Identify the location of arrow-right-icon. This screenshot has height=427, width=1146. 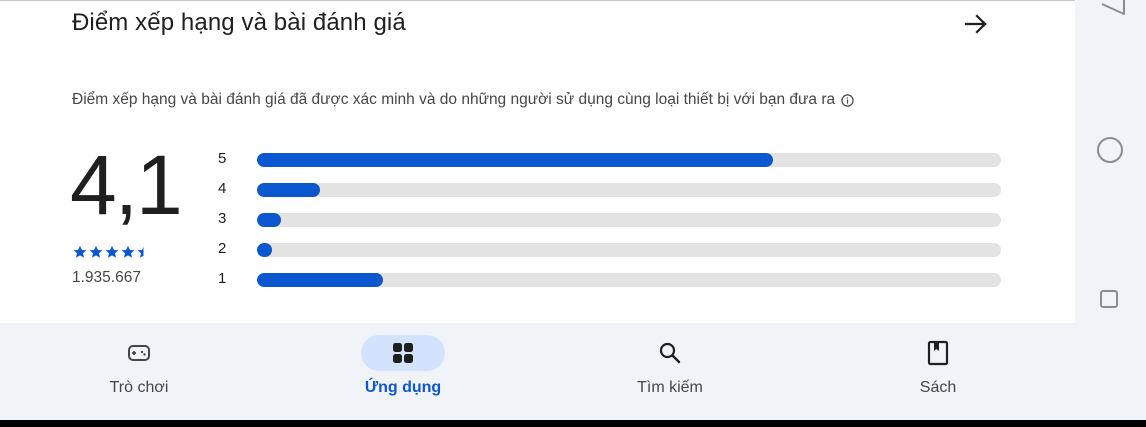
(975, 24).